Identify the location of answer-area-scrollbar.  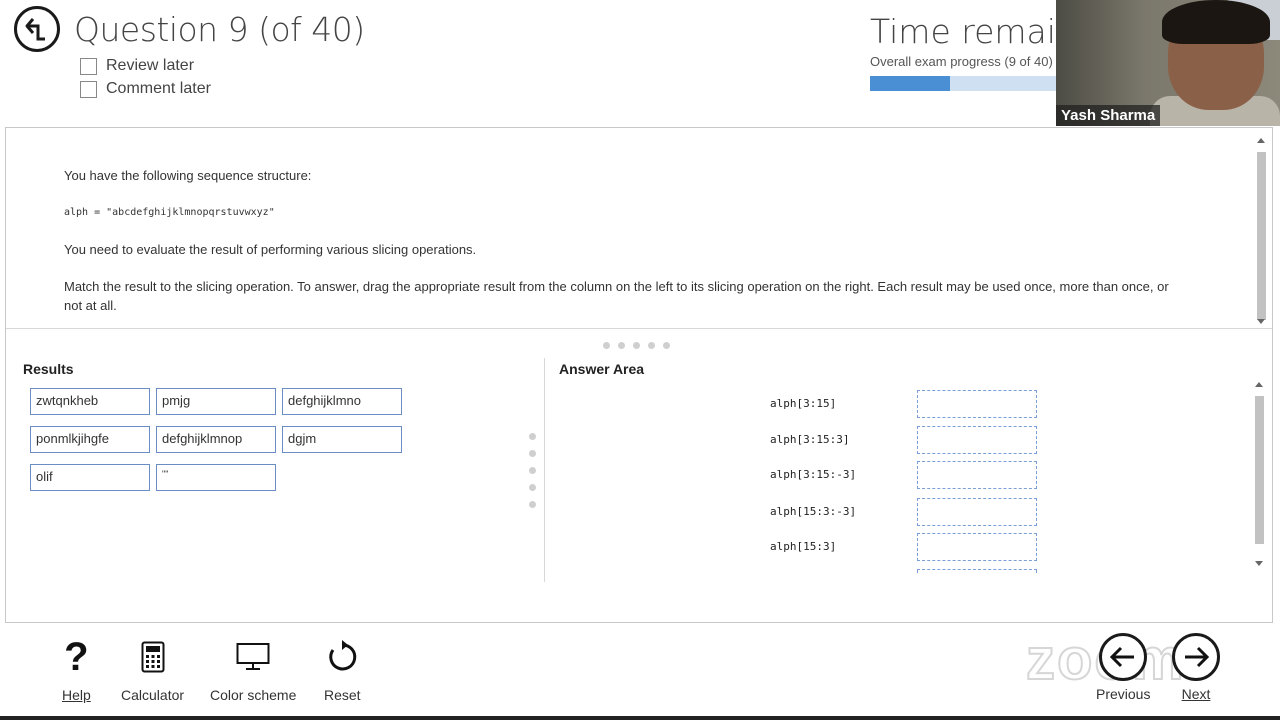
(1259, 474).